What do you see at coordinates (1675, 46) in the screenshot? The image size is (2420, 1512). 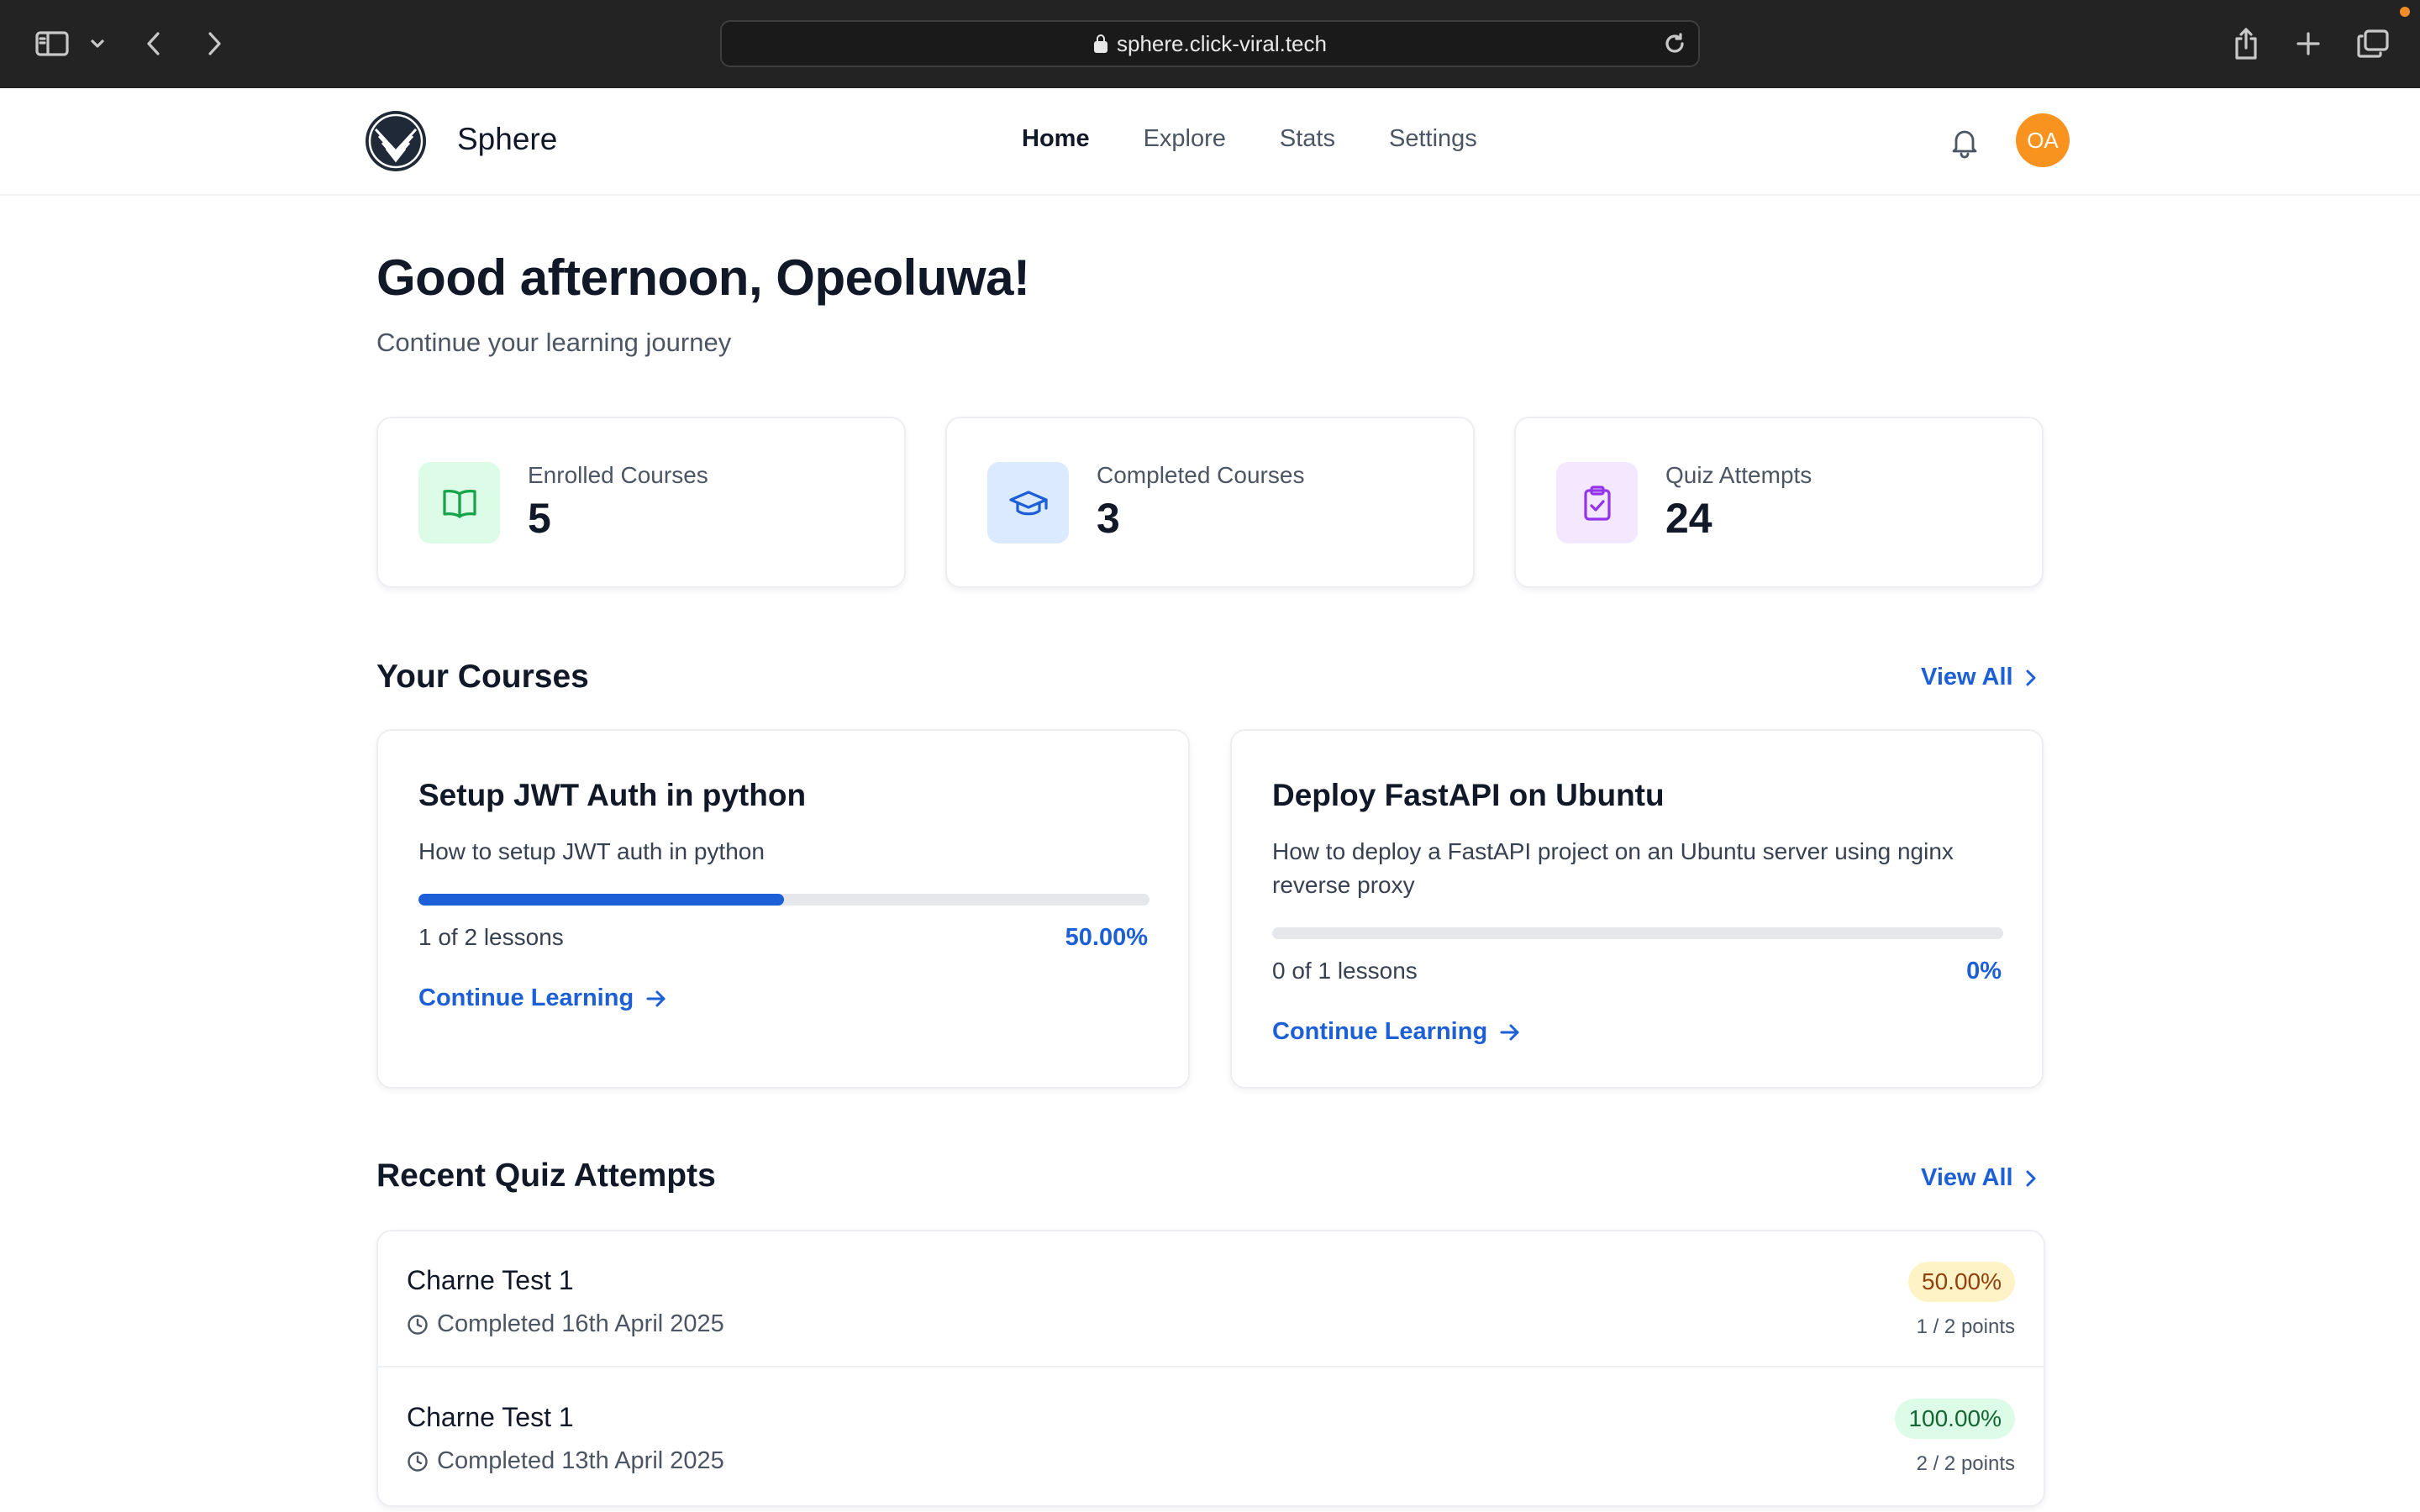 I see `reload-icon` at bounding box center [1675, 46].